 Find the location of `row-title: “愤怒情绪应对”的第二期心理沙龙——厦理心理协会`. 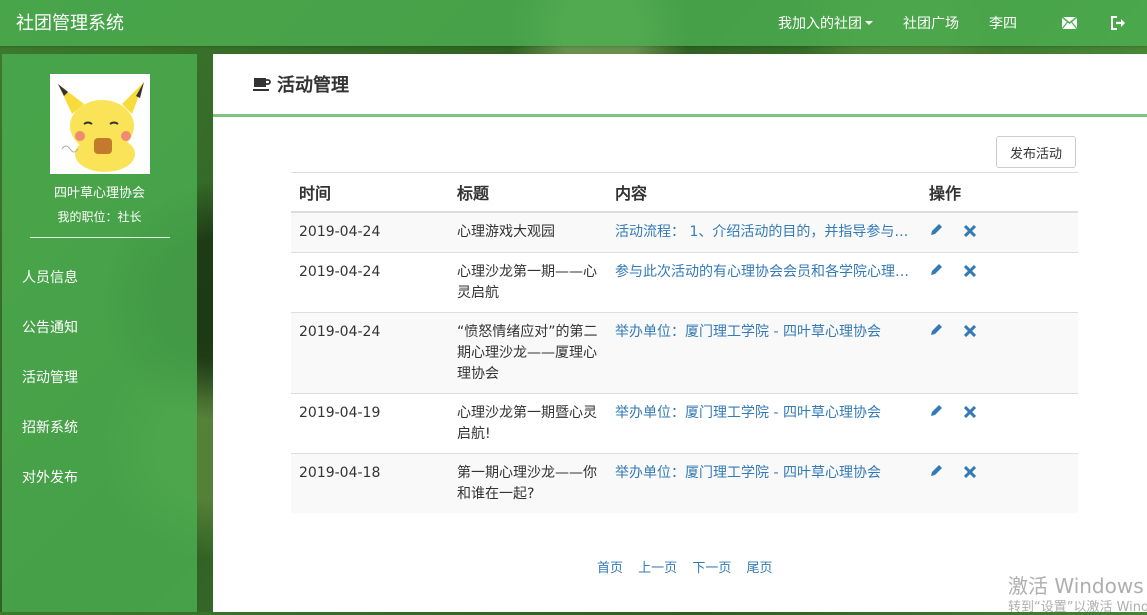

row-title: “愤怒情绪应对”的第二期心理沙龙——厦理心理协会 is located at coordinates (528, 353).